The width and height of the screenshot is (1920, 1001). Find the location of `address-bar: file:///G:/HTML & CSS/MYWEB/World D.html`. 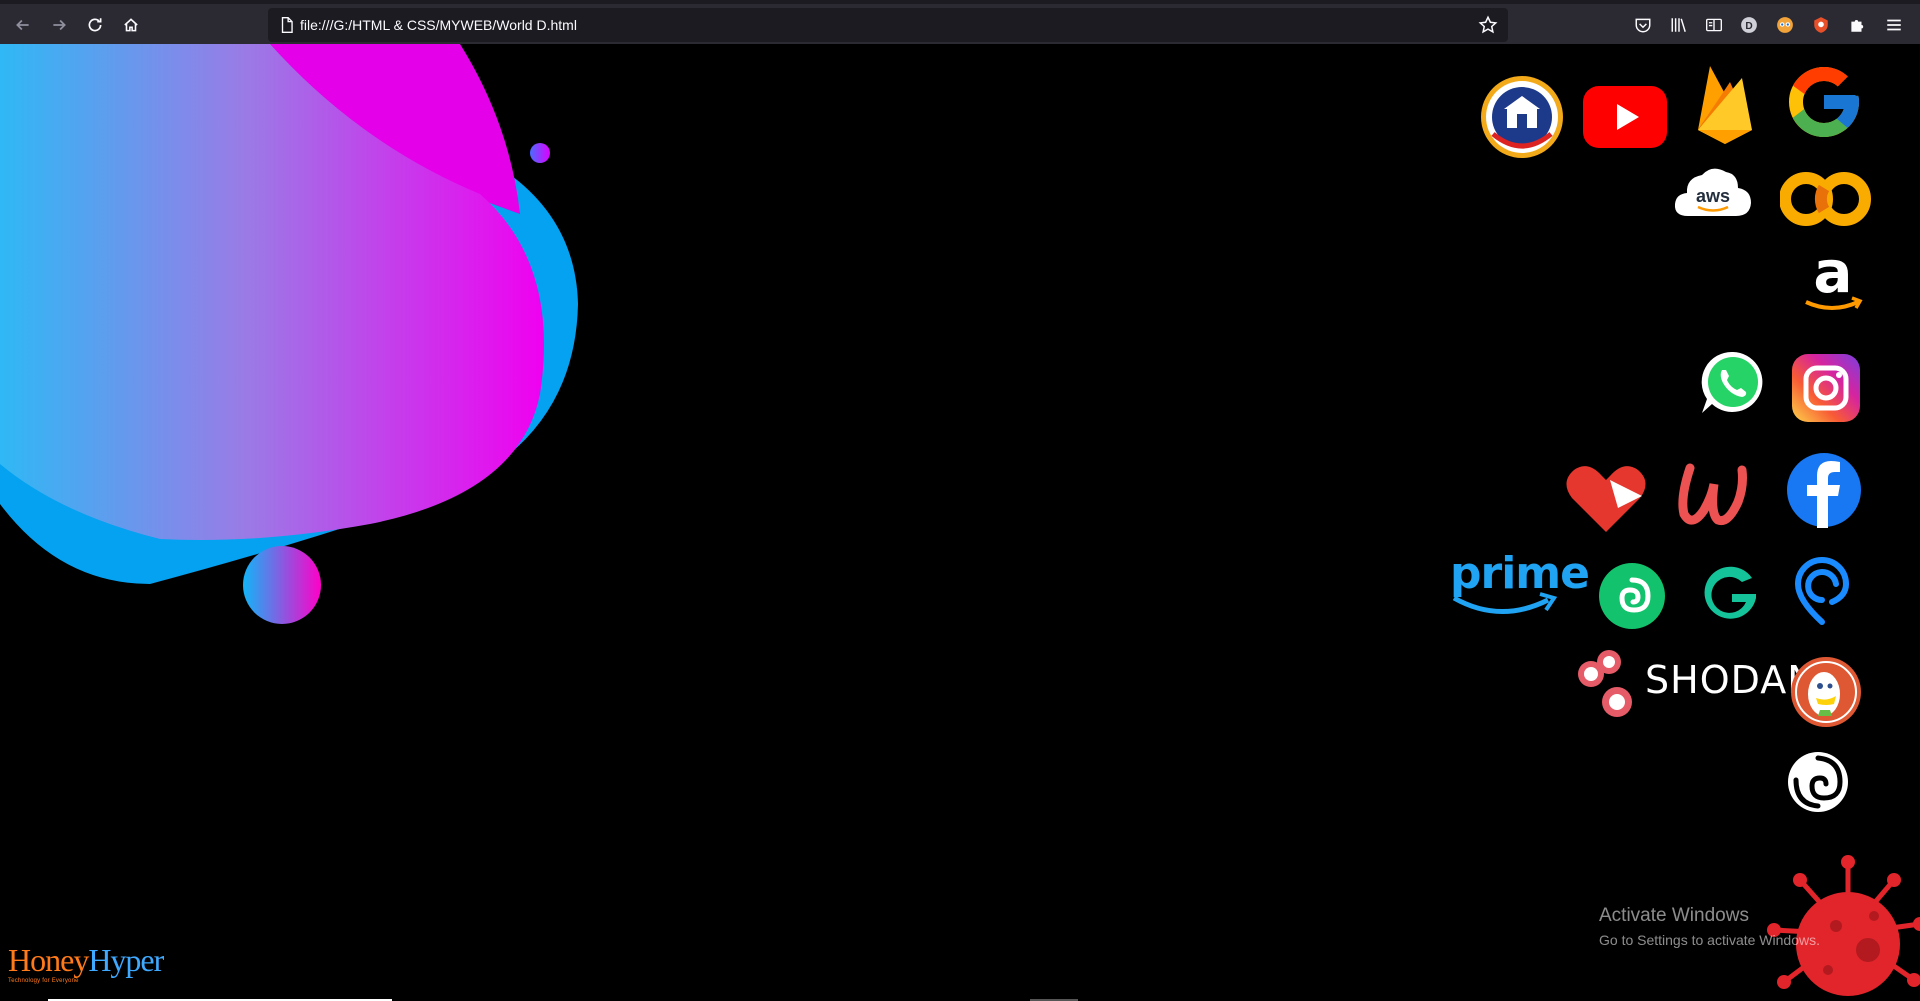

address-bar: file:///G:/HTML & CSS/MYWEB/World D.html is located at coordinates (888, 25).